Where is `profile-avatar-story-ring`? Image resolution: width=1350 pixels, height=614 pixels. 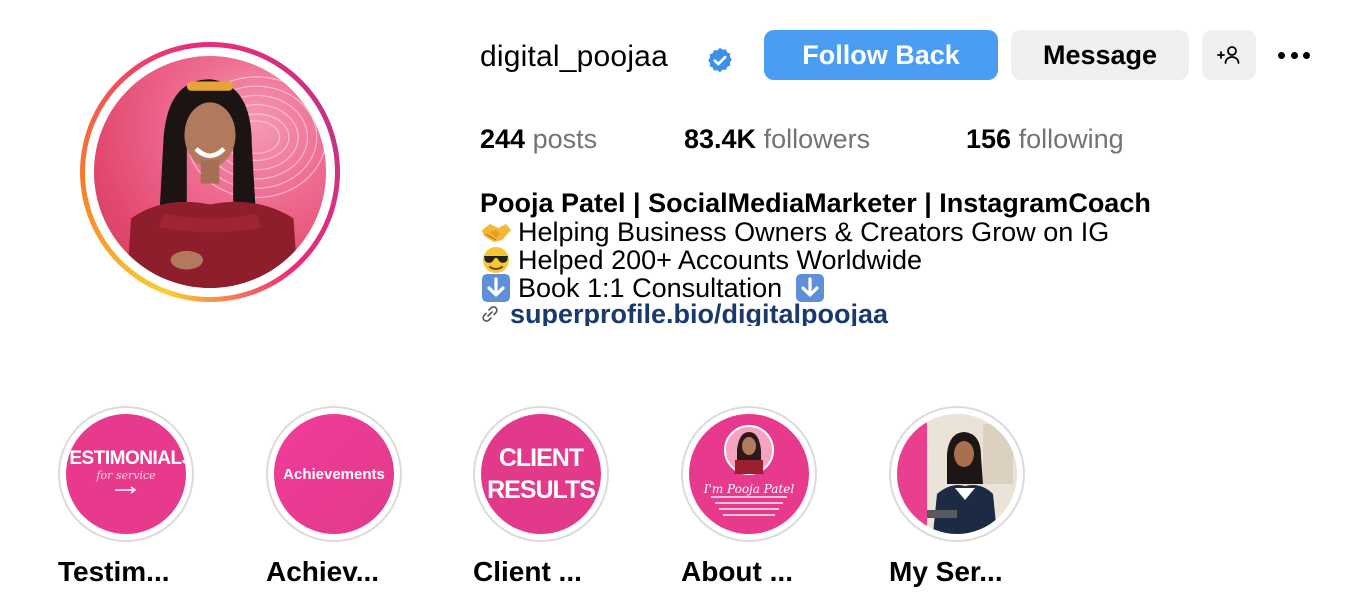
profile-avatar-story-ring is located at coordinates (210, 172).